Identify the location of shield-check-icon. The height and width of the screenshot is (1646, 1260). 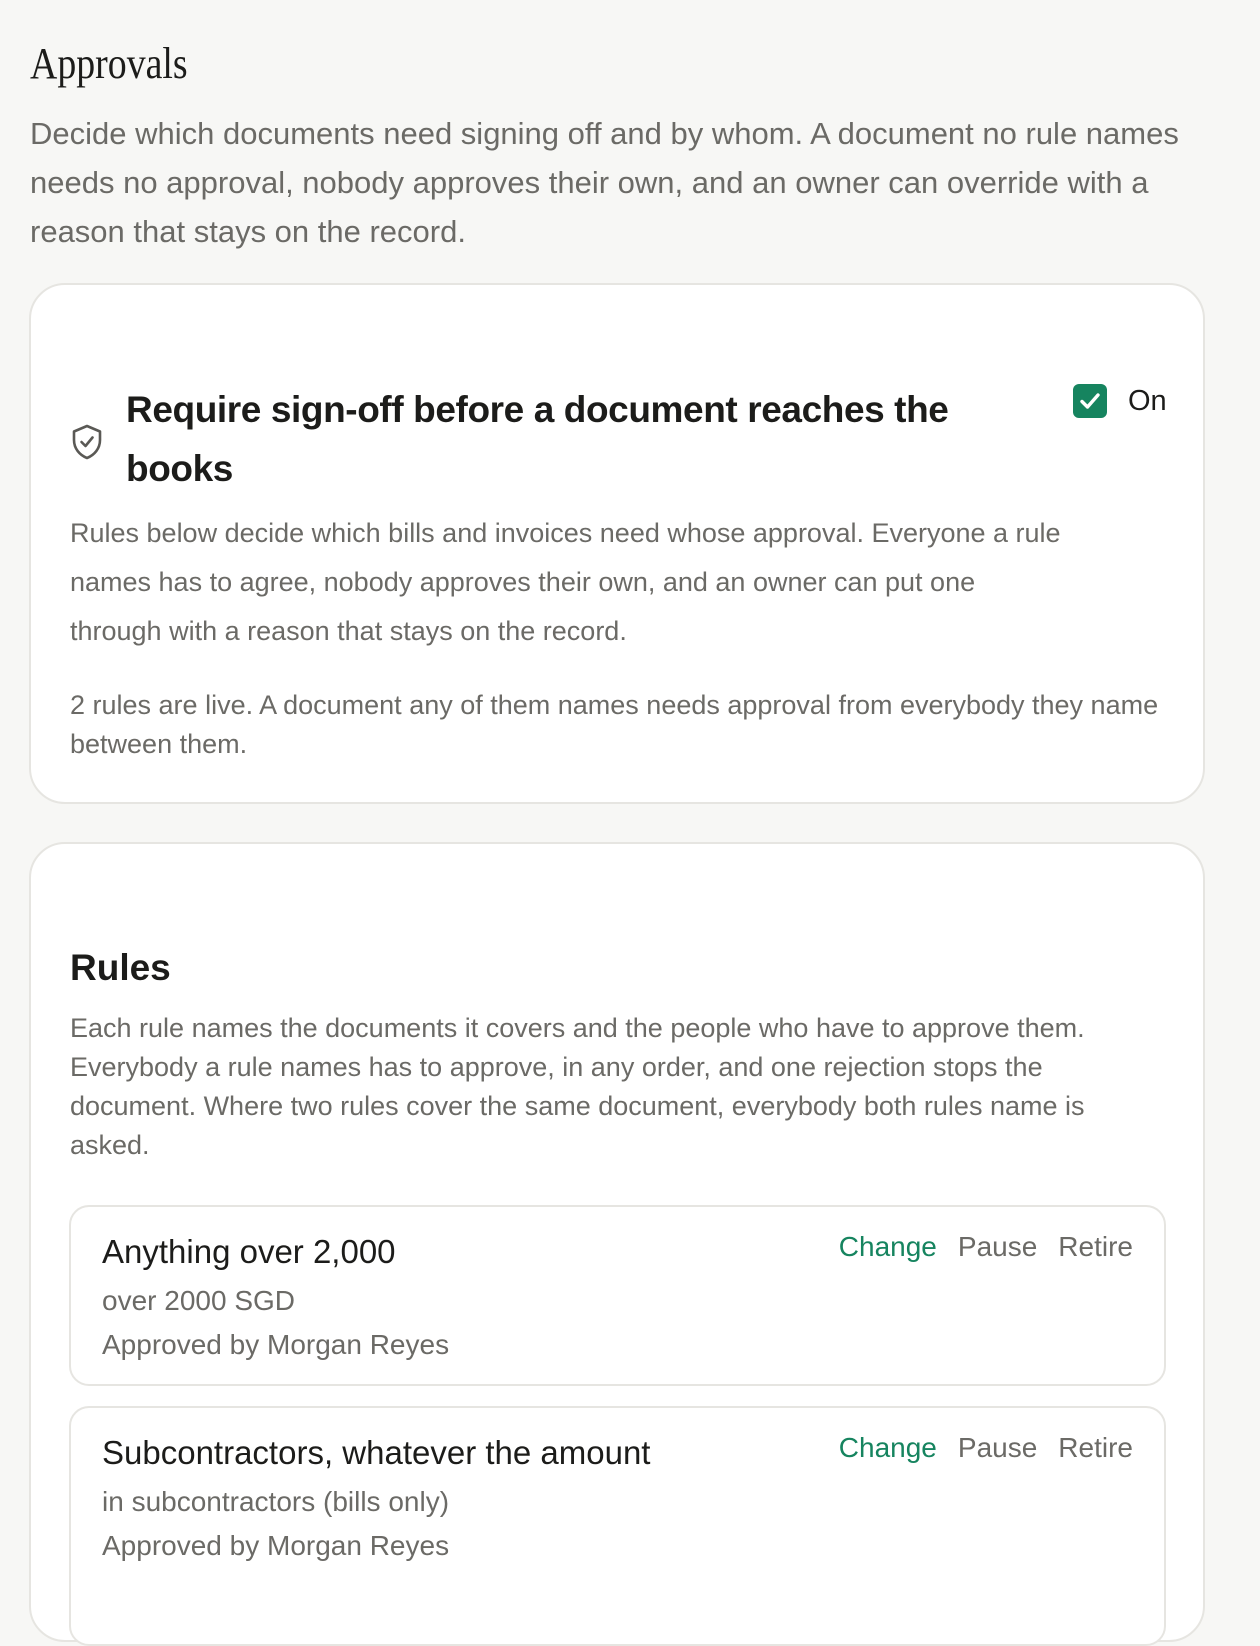
(87, 442).